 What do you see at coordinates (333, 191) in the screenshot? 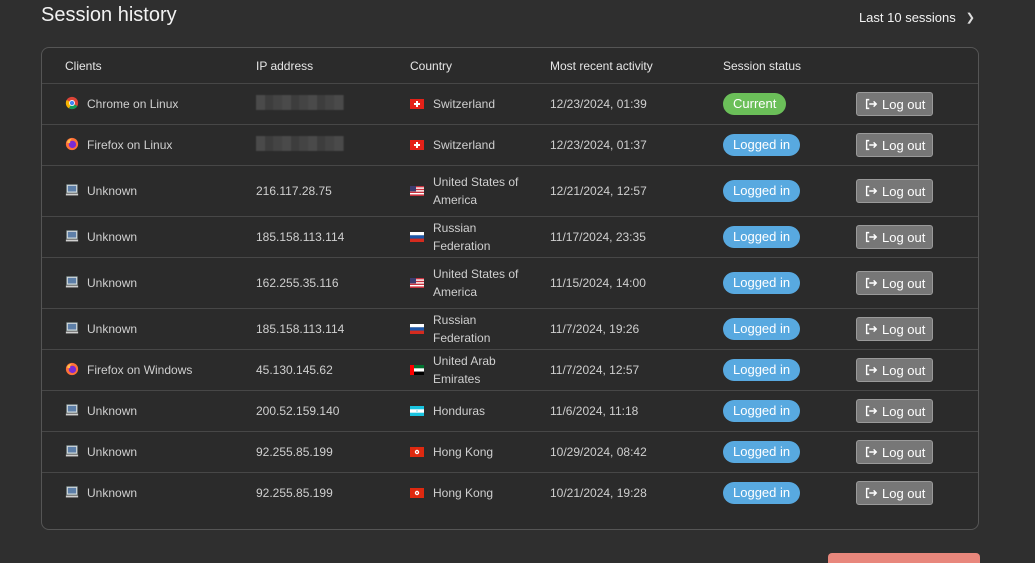
I see `ip-cell: 216.117.28.75` at bounding box center [333, 191].